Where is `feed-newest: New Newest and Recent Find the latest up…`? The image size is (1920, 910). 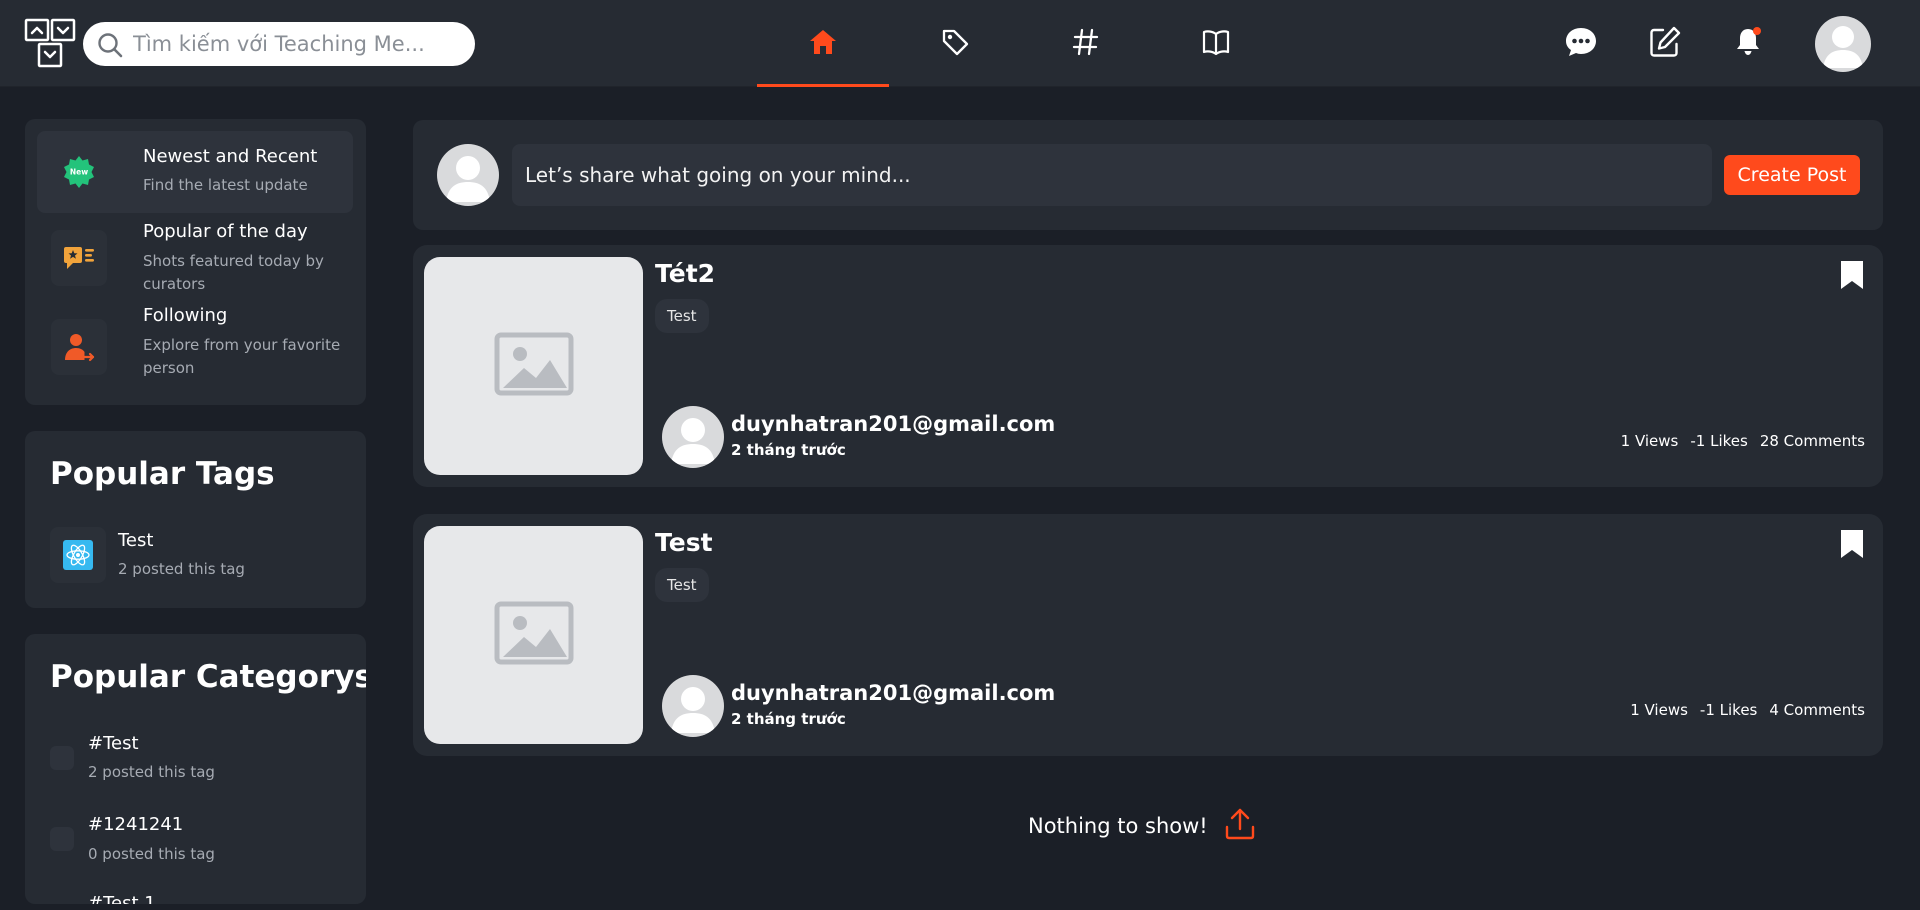 feed-newest: New Newest and Recent Find the latest up… is located at coordinates (195, 172).